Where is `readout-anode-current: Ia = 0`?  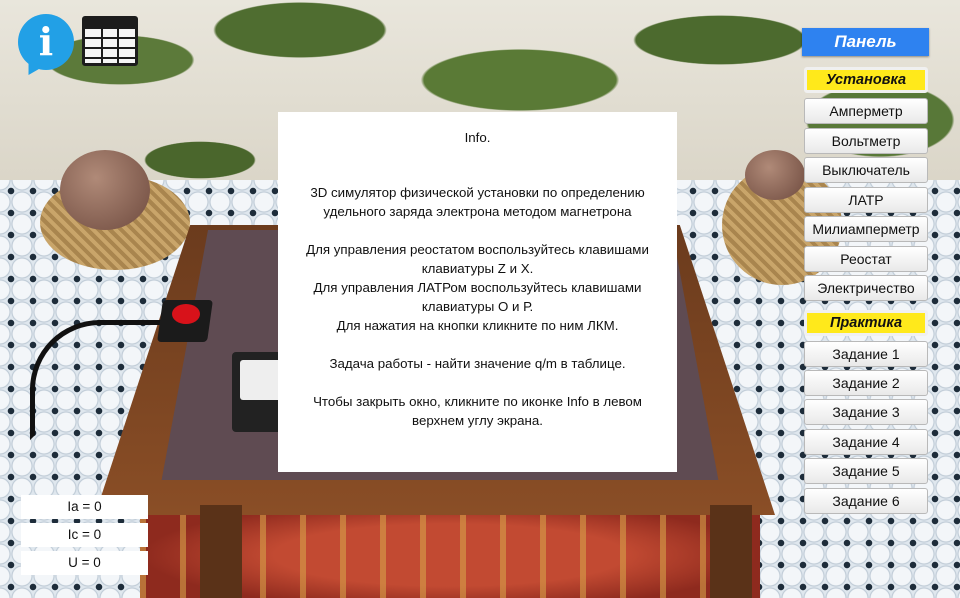
readout-anode-current: Ia = 0 is located at coordinates (84, 507).